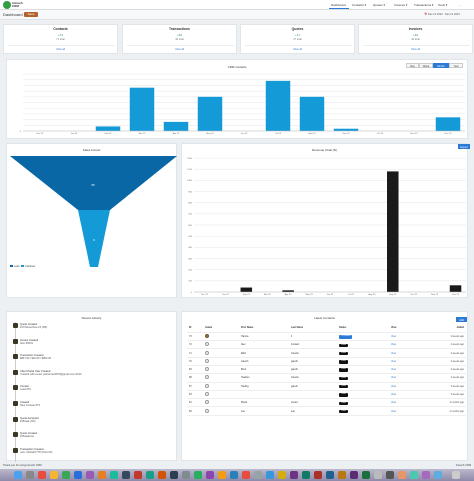 The image size is (474, 481). What do you see at coordinates (225, 295) in the screenshot?
I see `x-tick-label: Jan 23` at bounding box center [225, 295].